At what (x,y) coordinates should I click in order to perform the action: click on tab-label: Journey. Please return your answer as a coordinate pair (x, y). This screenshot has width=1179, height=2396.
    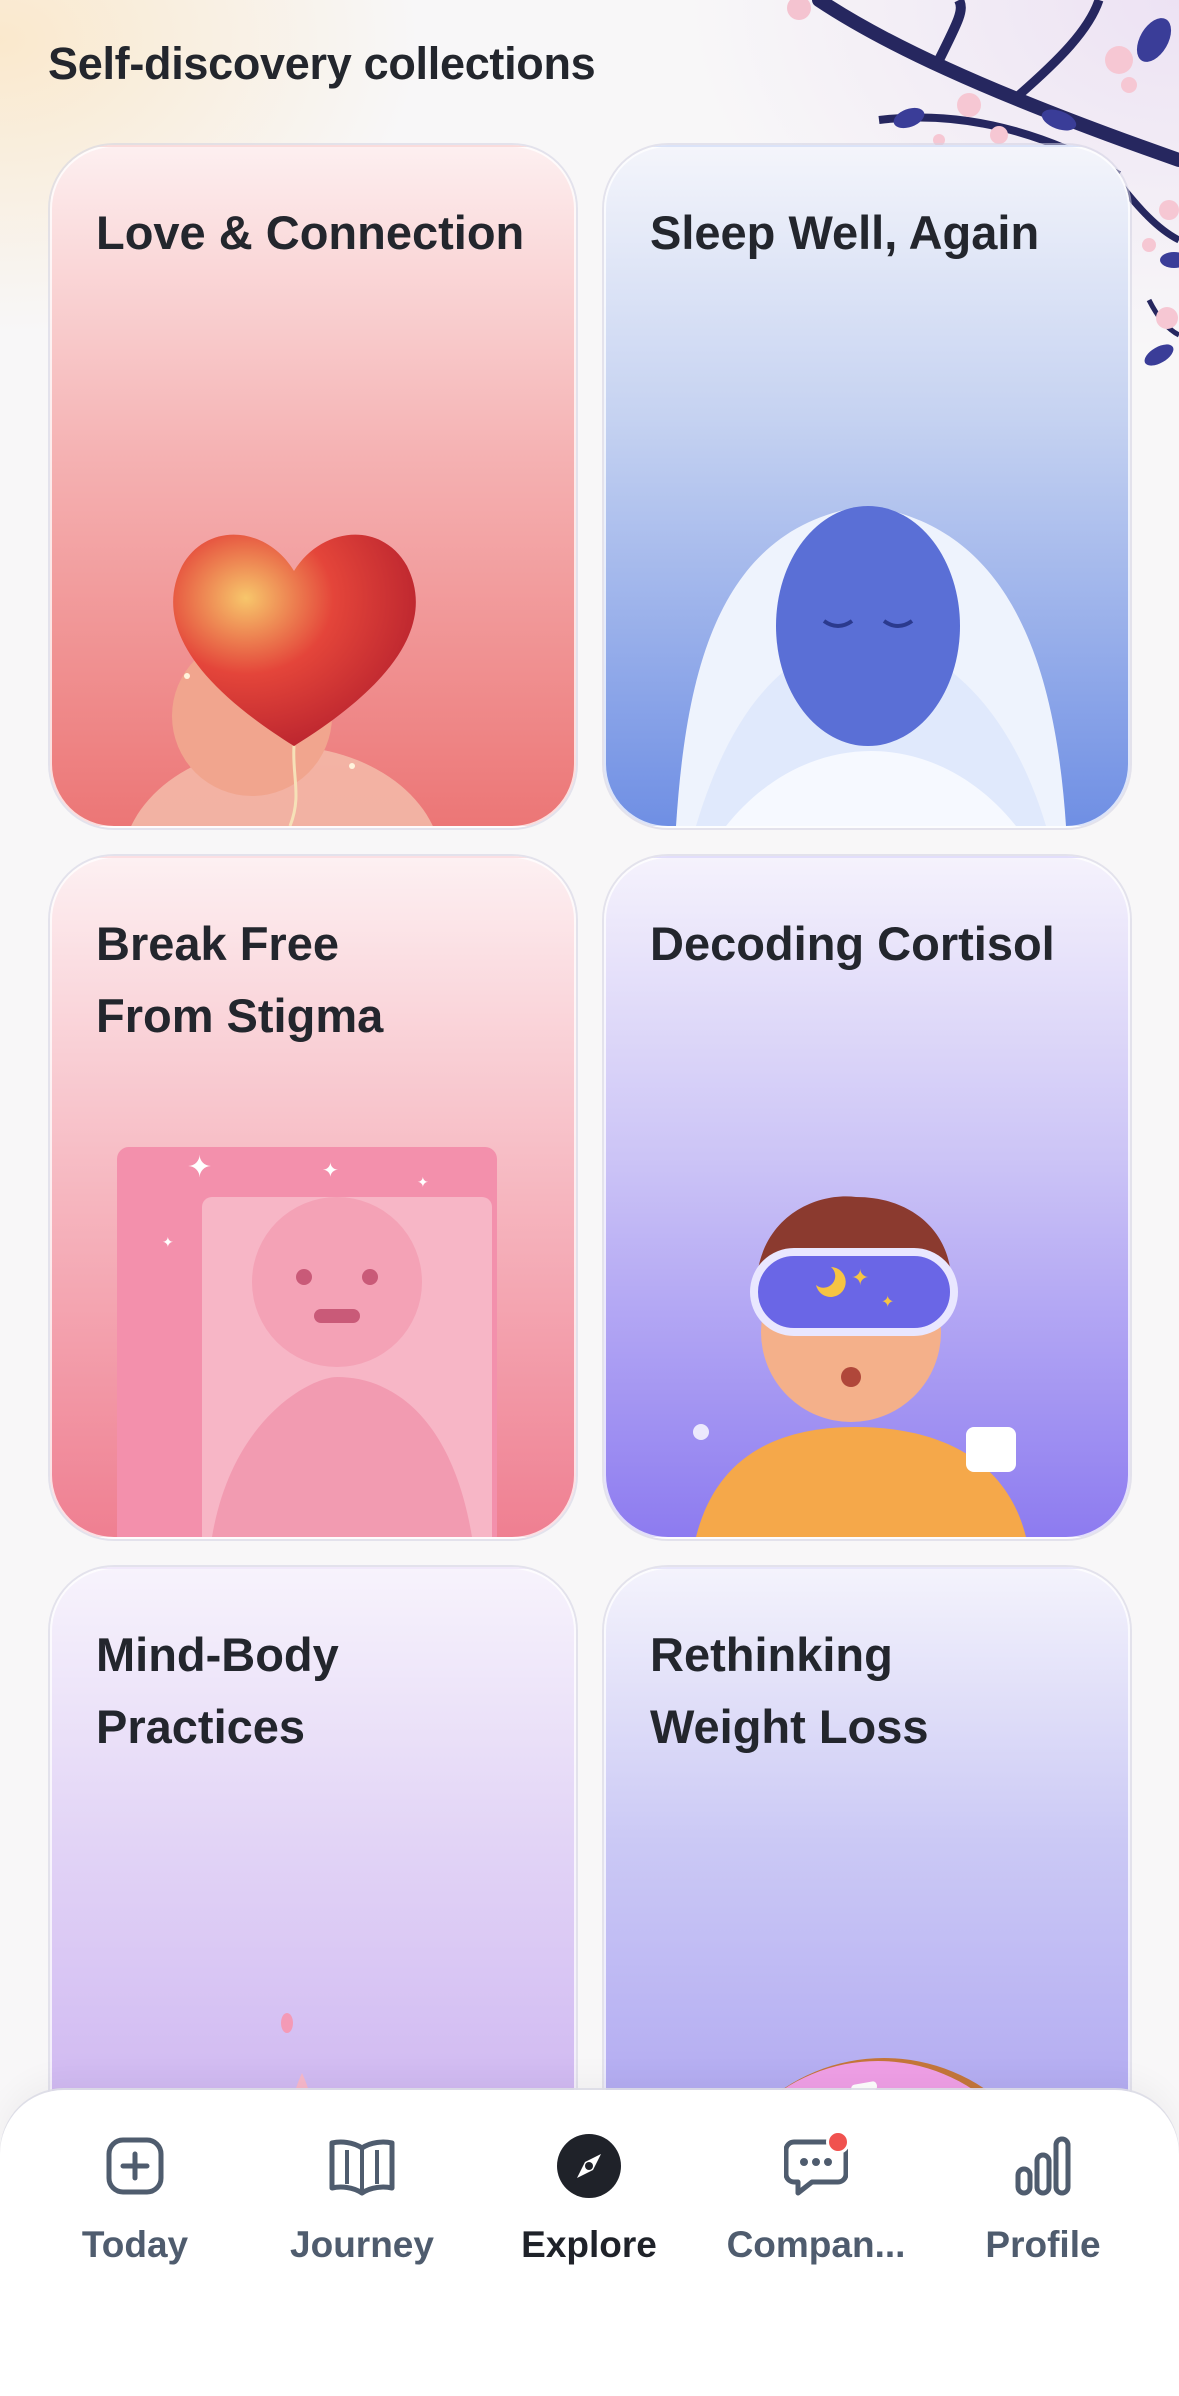
    Looking at the image, I should click on (362, 2244).